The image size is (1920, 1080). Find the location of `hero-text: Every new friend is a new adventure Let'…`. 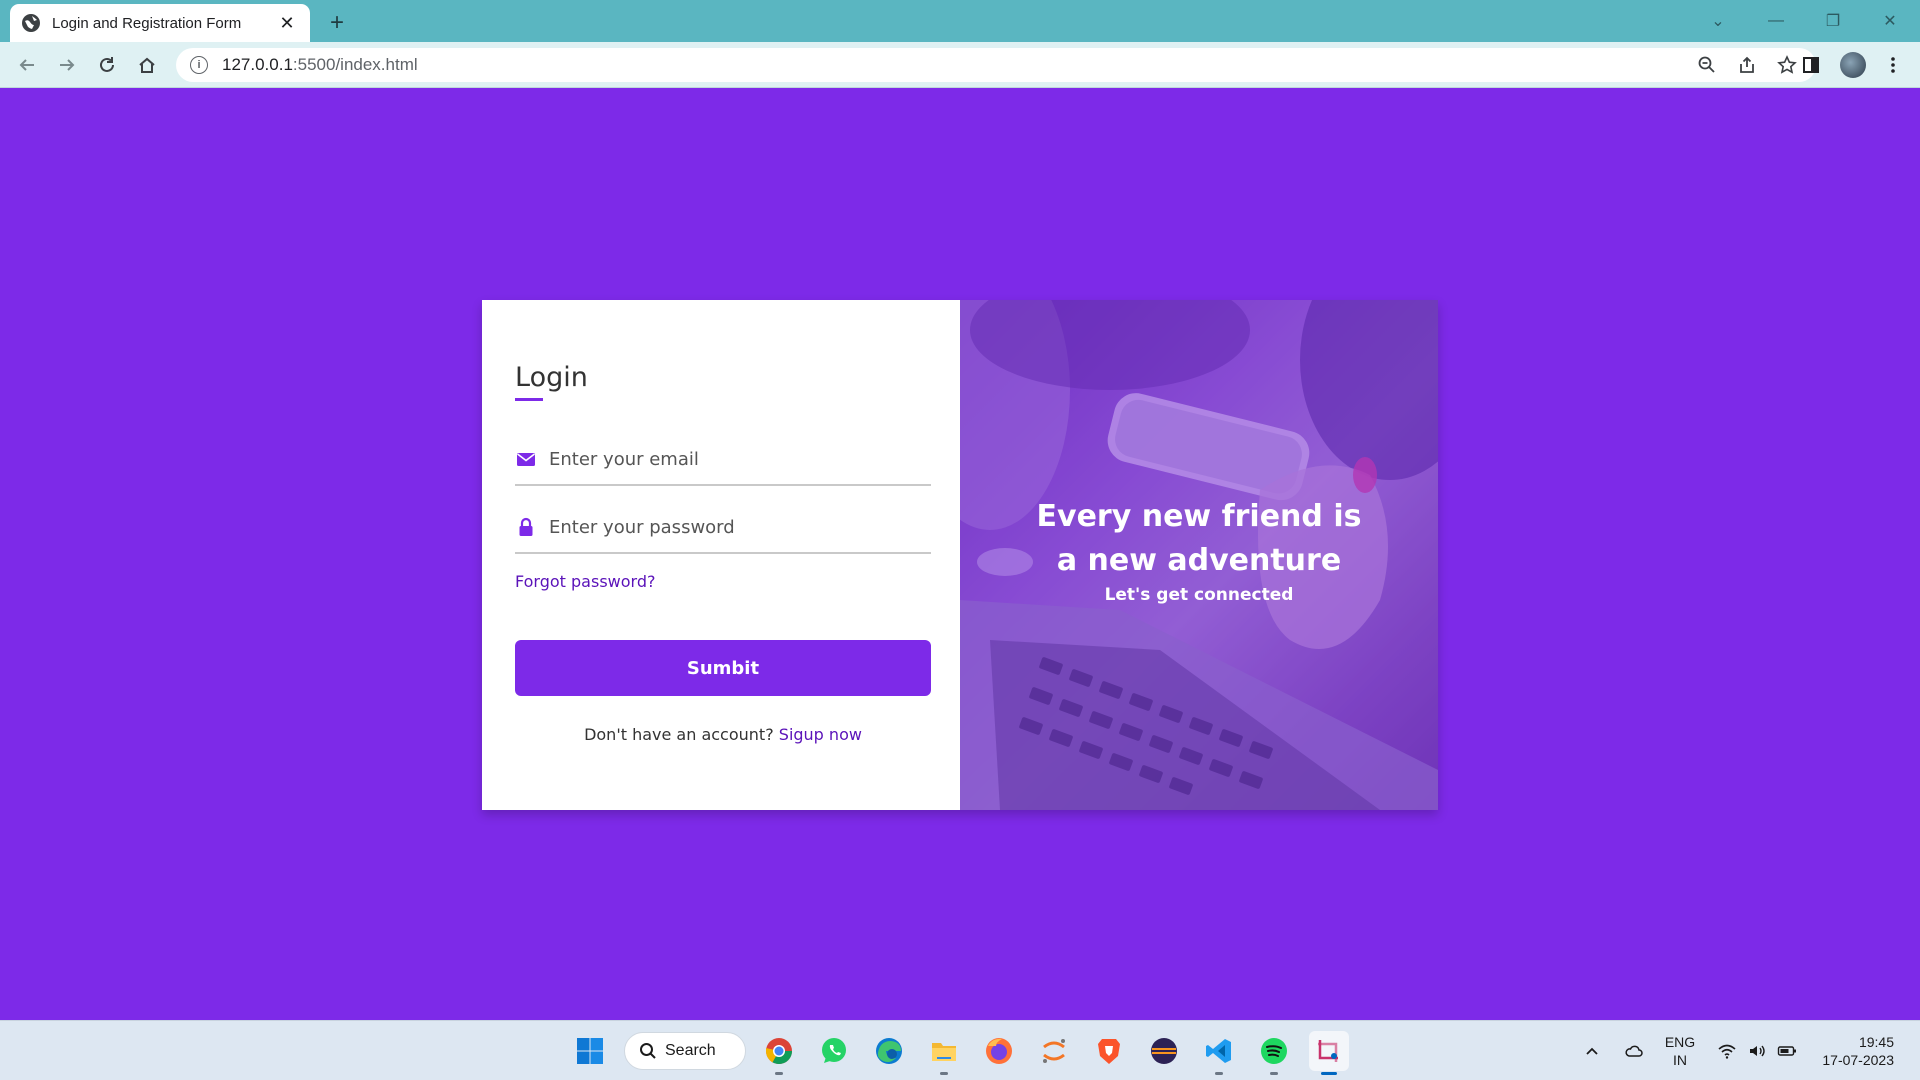

hero-text: Every new friend is a new adventure Let'… is located at coordinates (1199, 550).